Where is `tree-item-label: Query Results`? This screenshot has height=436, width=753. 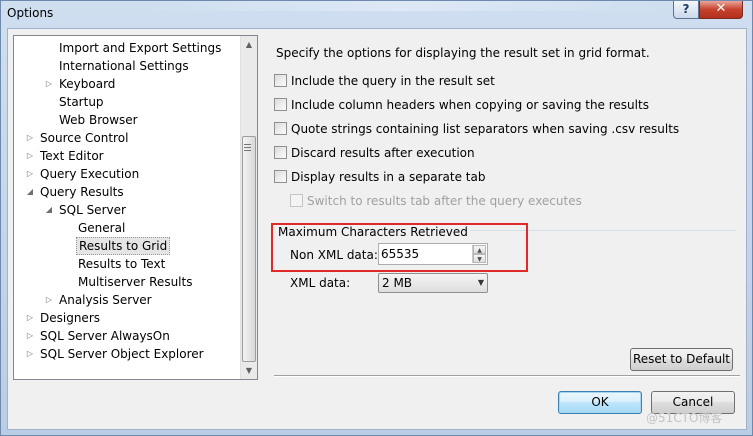 tree-item-label: Query Results is located at coordinates (82, 192).